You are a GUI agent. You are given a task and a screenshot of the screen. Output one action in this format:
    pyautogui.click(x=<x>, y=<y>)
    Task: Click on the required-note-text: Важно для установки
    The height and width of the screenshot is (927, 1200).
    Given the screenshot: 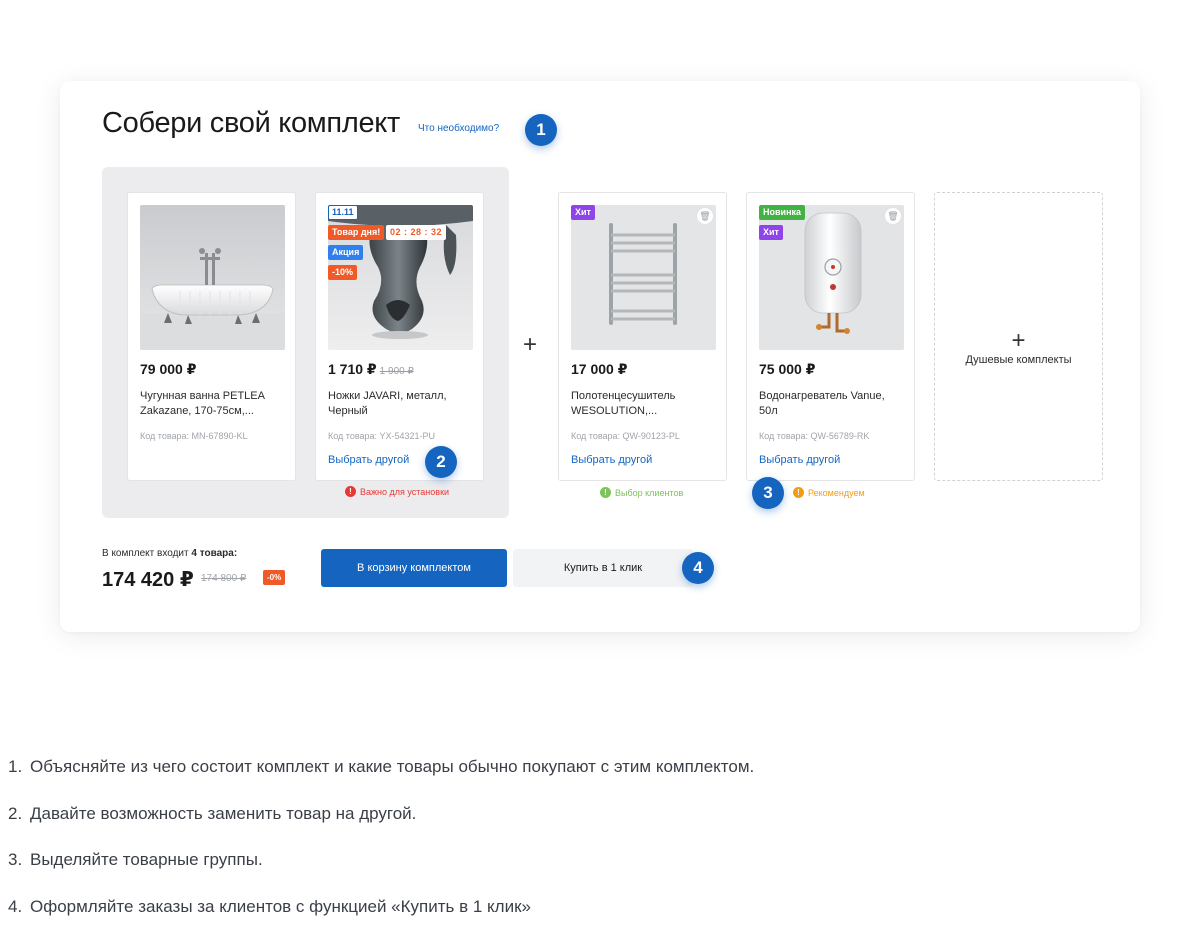 What is the action you would take?
    pyautogui.click(x=405, y=491)
    